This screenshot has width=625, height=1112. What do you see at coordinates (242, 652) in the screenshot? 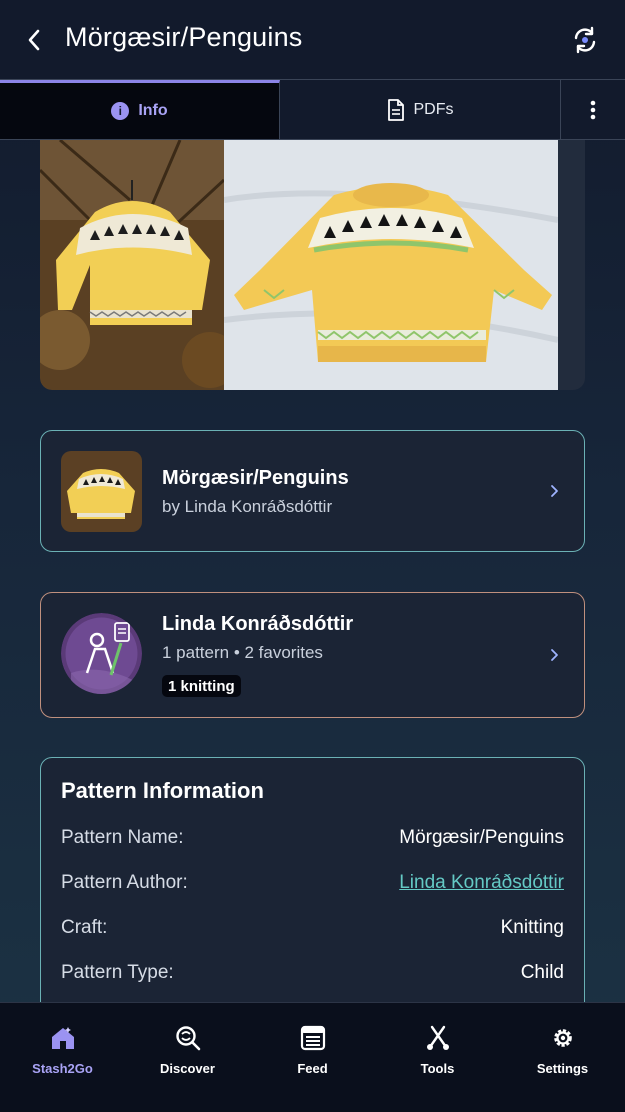
I see `designer-stats: 1 pattern • 2 favorites` at bounding box center [242, 652].